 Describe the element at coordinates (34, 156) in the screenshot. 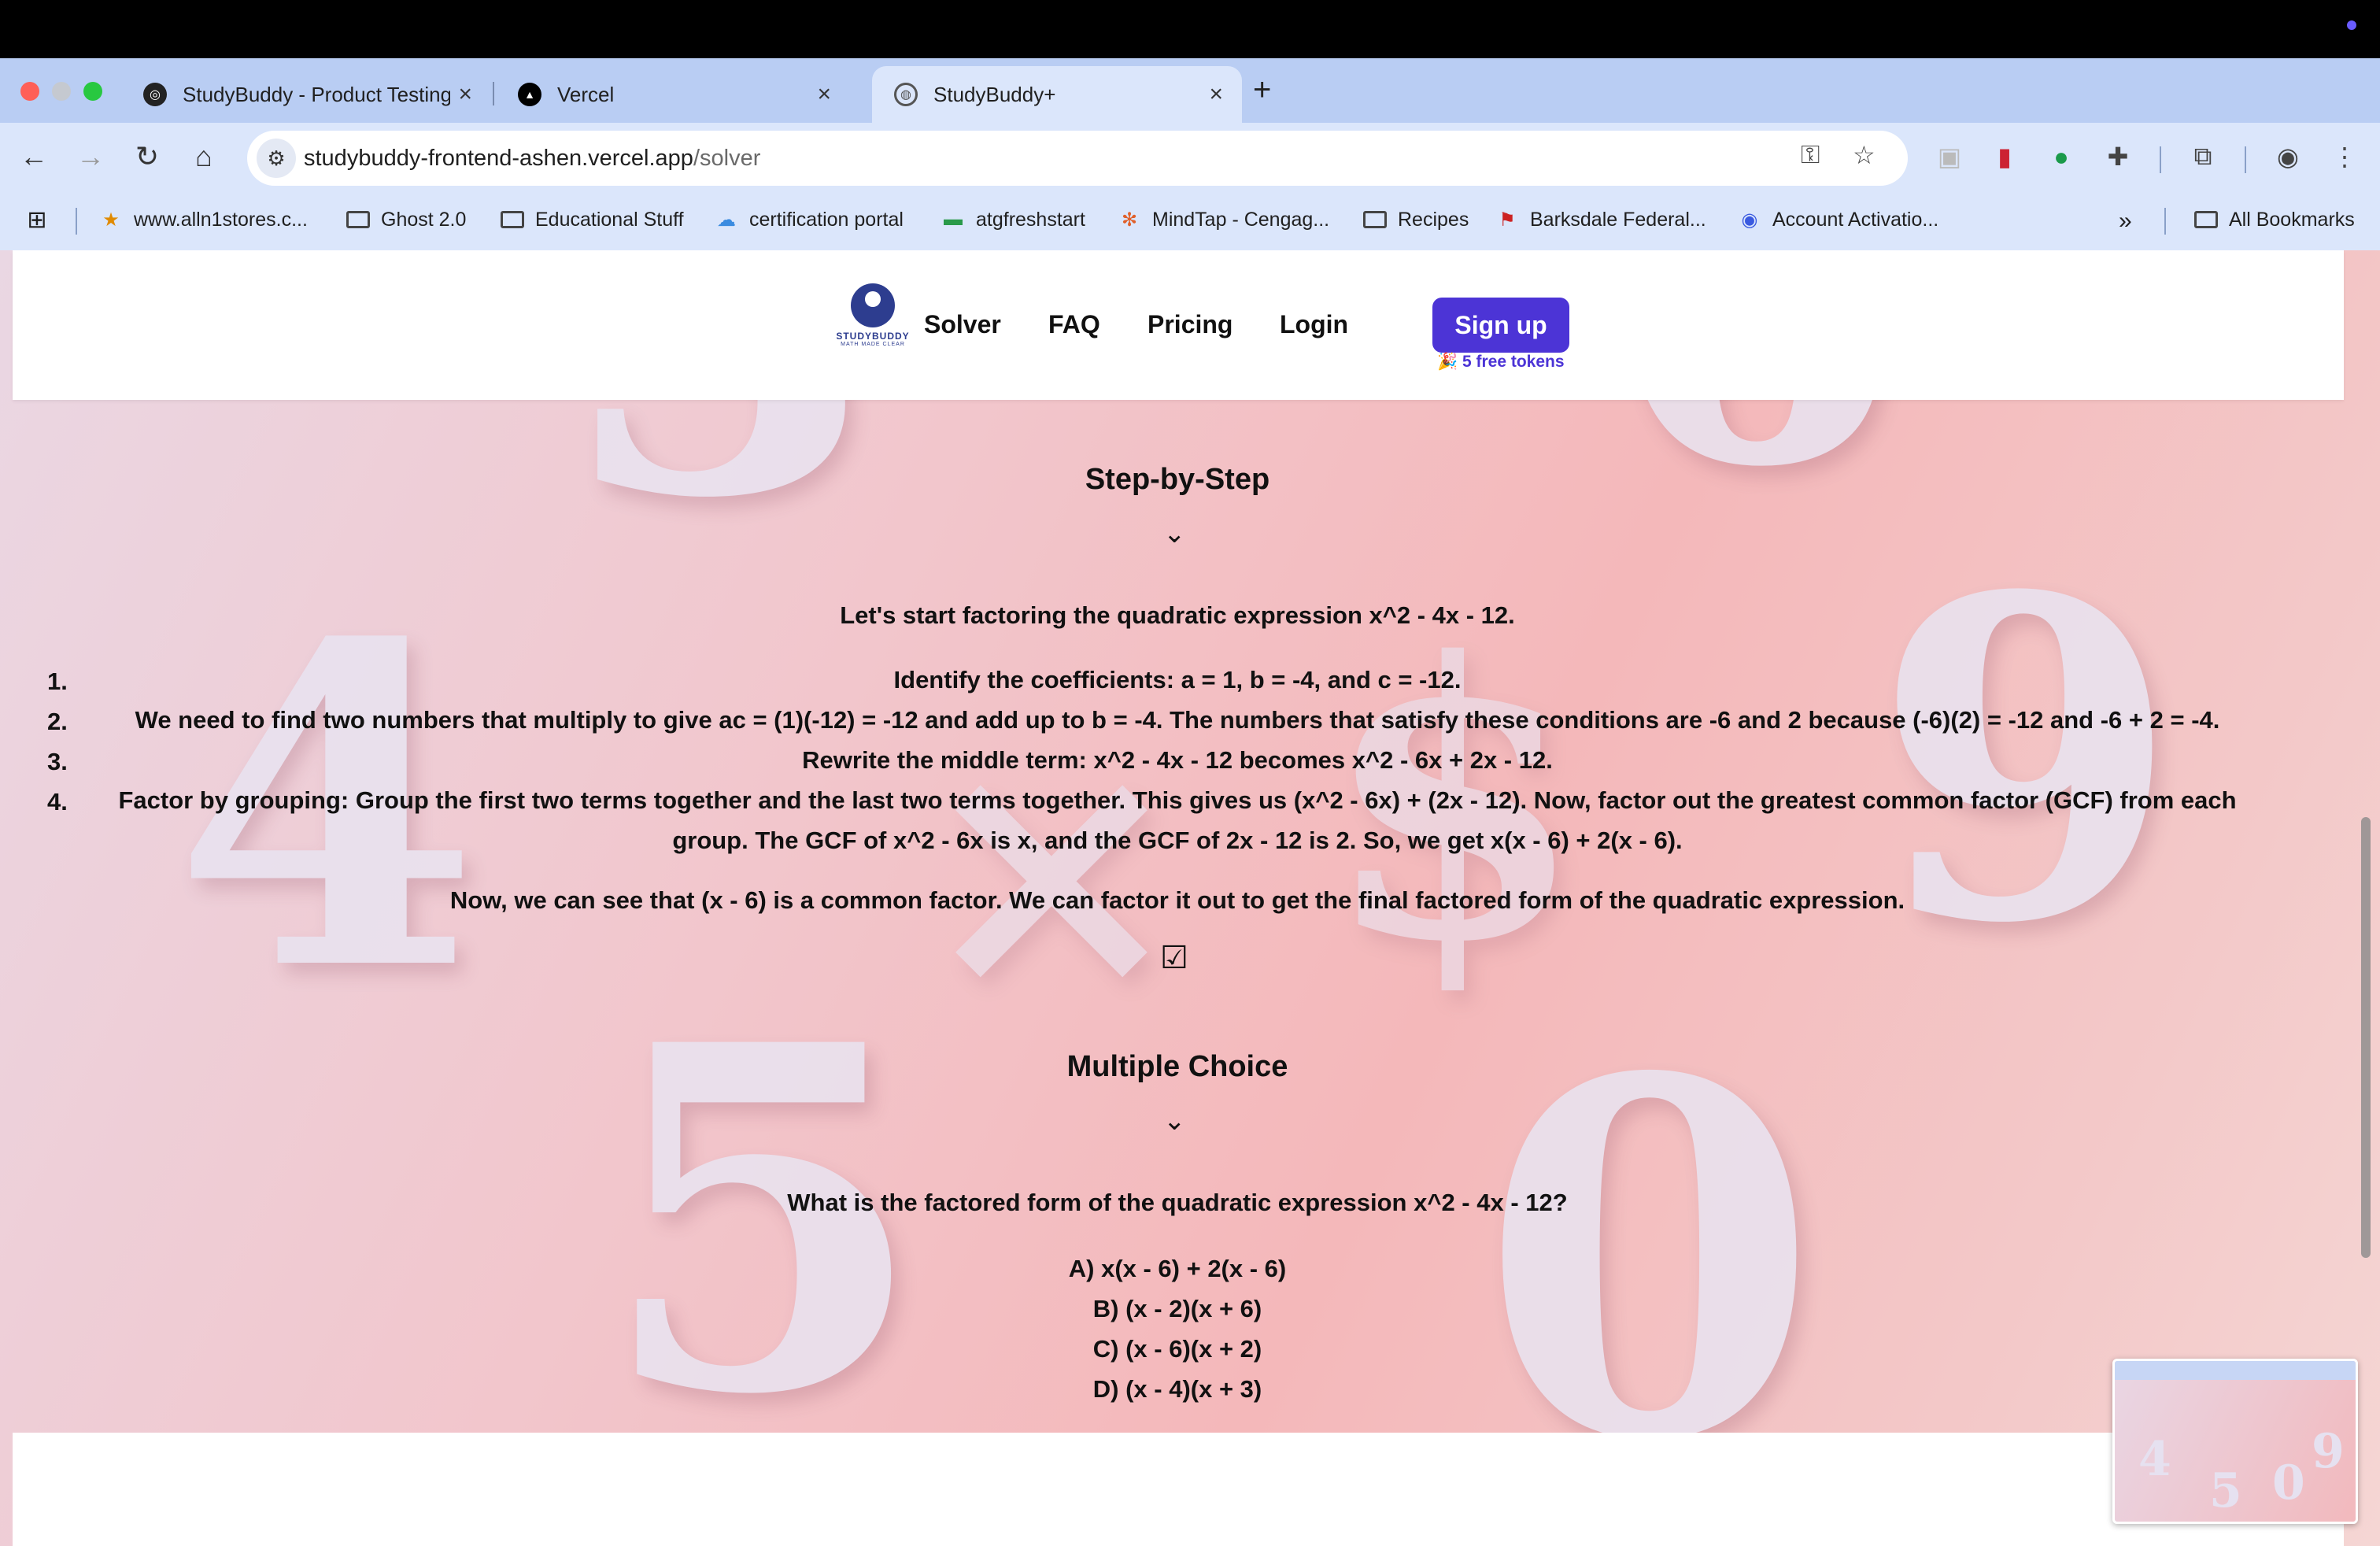

I see `back-arrow-icon: ←` at that location.